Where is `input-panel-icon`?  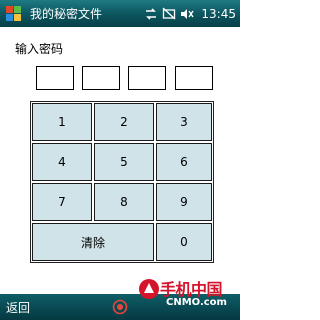
input-panel-icon is located at coordinates (120, 307).